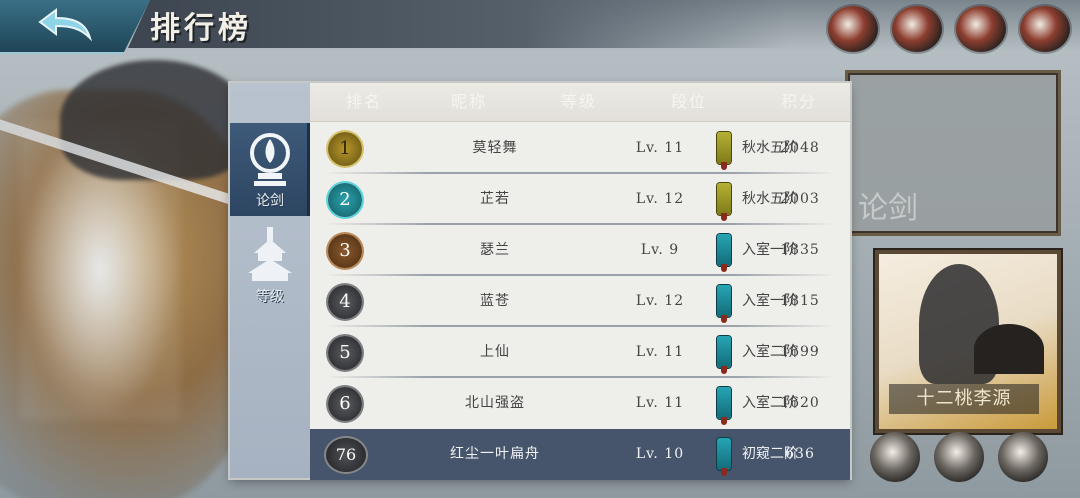  Describe the element at coordinates (495, 250) in the screenshot. I see `player-name: 瑟兰` at that location.